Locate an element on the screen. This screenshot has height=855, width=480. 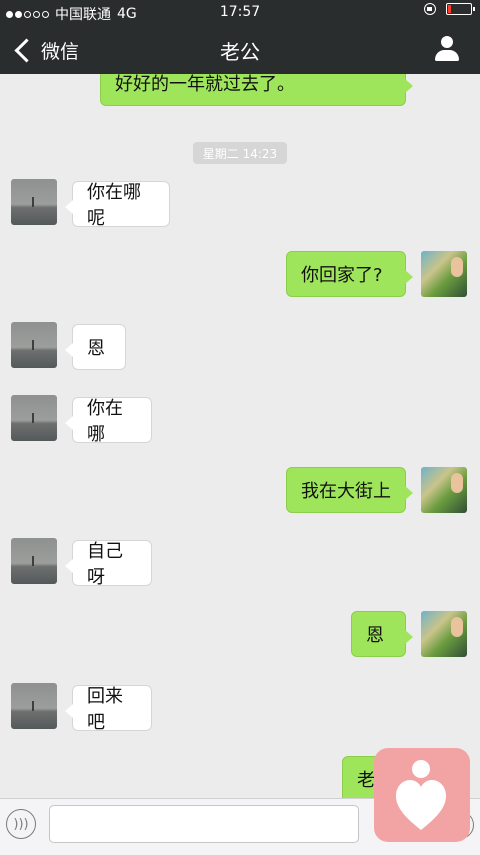
message-text: 回来吧 is located at coordinates (105, 709).